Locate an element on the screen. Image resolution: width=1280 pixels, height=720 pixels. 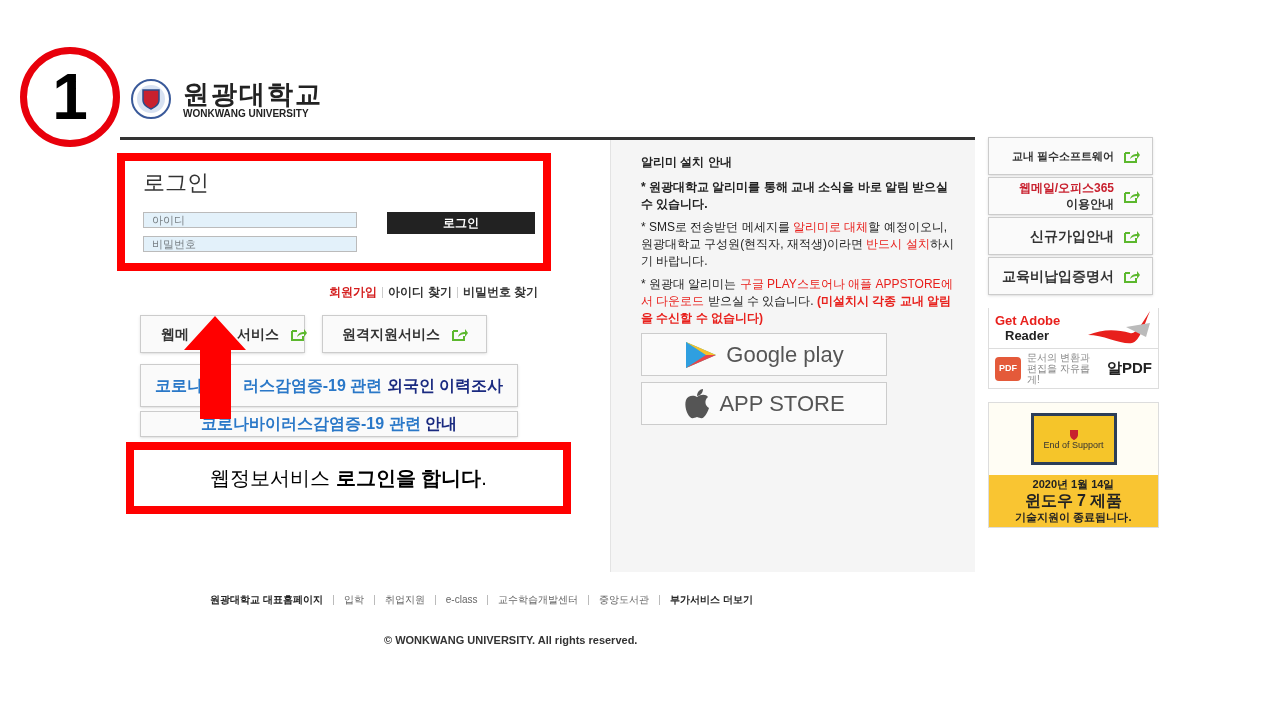
footer-link: e-class is located at coordinates (461, 599).